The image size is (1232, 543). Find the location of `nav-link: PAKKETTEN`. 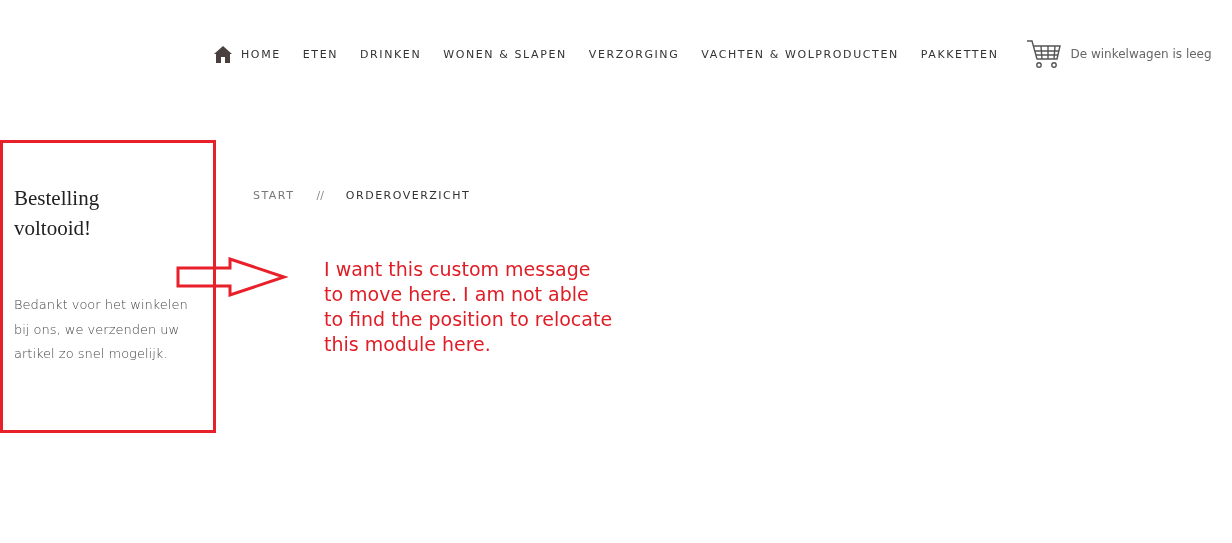

nav-link: PAKKETTEN is located at coordinates (959, 54).